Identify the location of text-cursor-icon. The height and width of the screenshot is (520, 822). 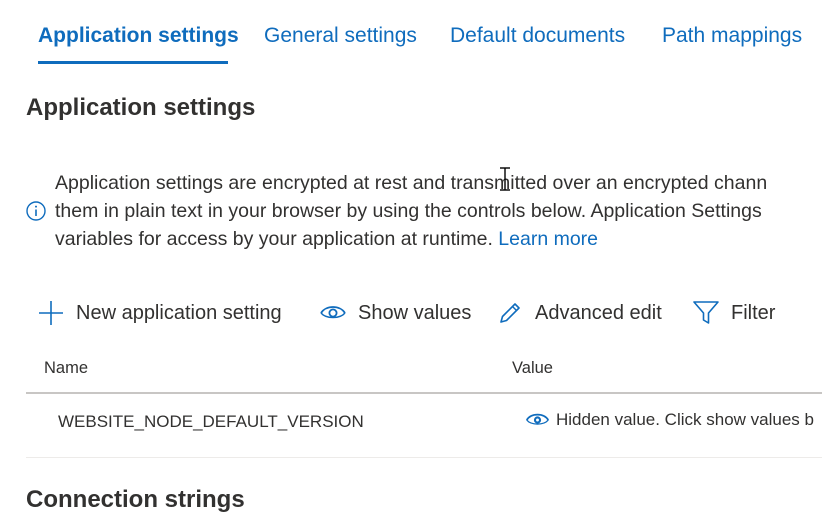
(505, 179).